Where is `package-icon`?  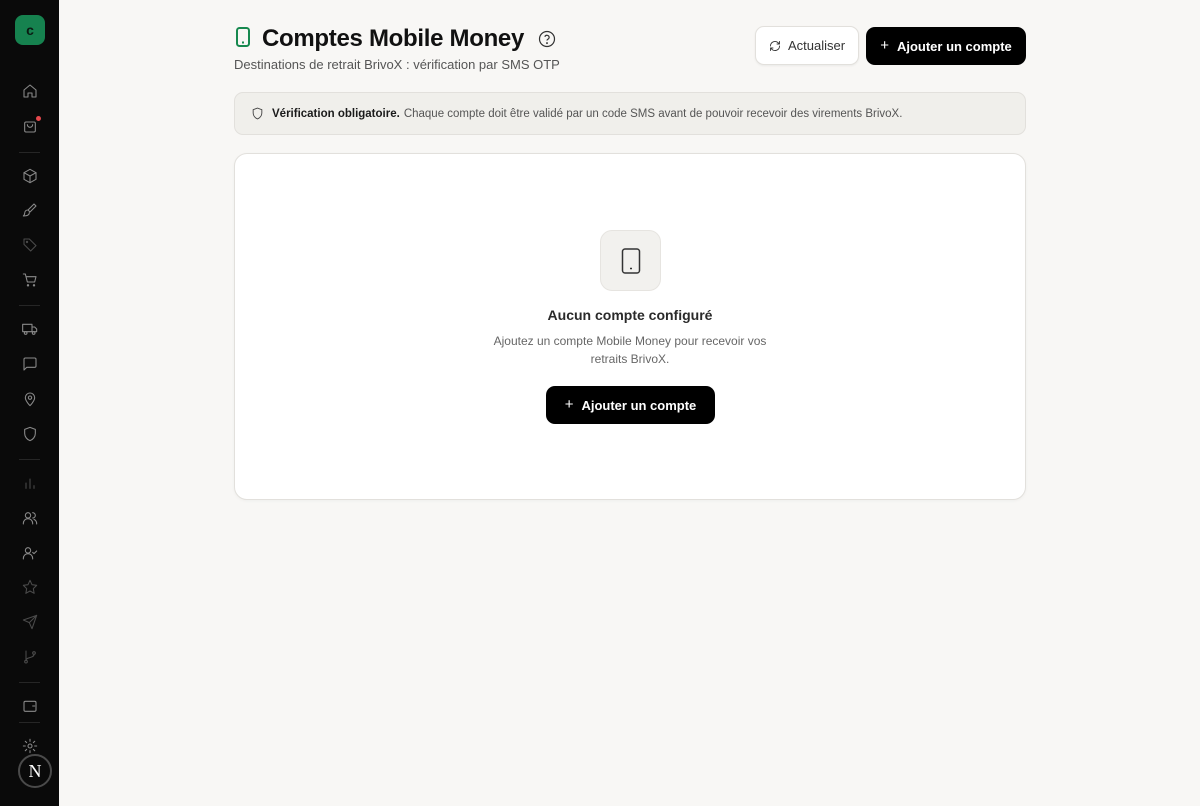
package-icon is located at coordinates (30, 176).